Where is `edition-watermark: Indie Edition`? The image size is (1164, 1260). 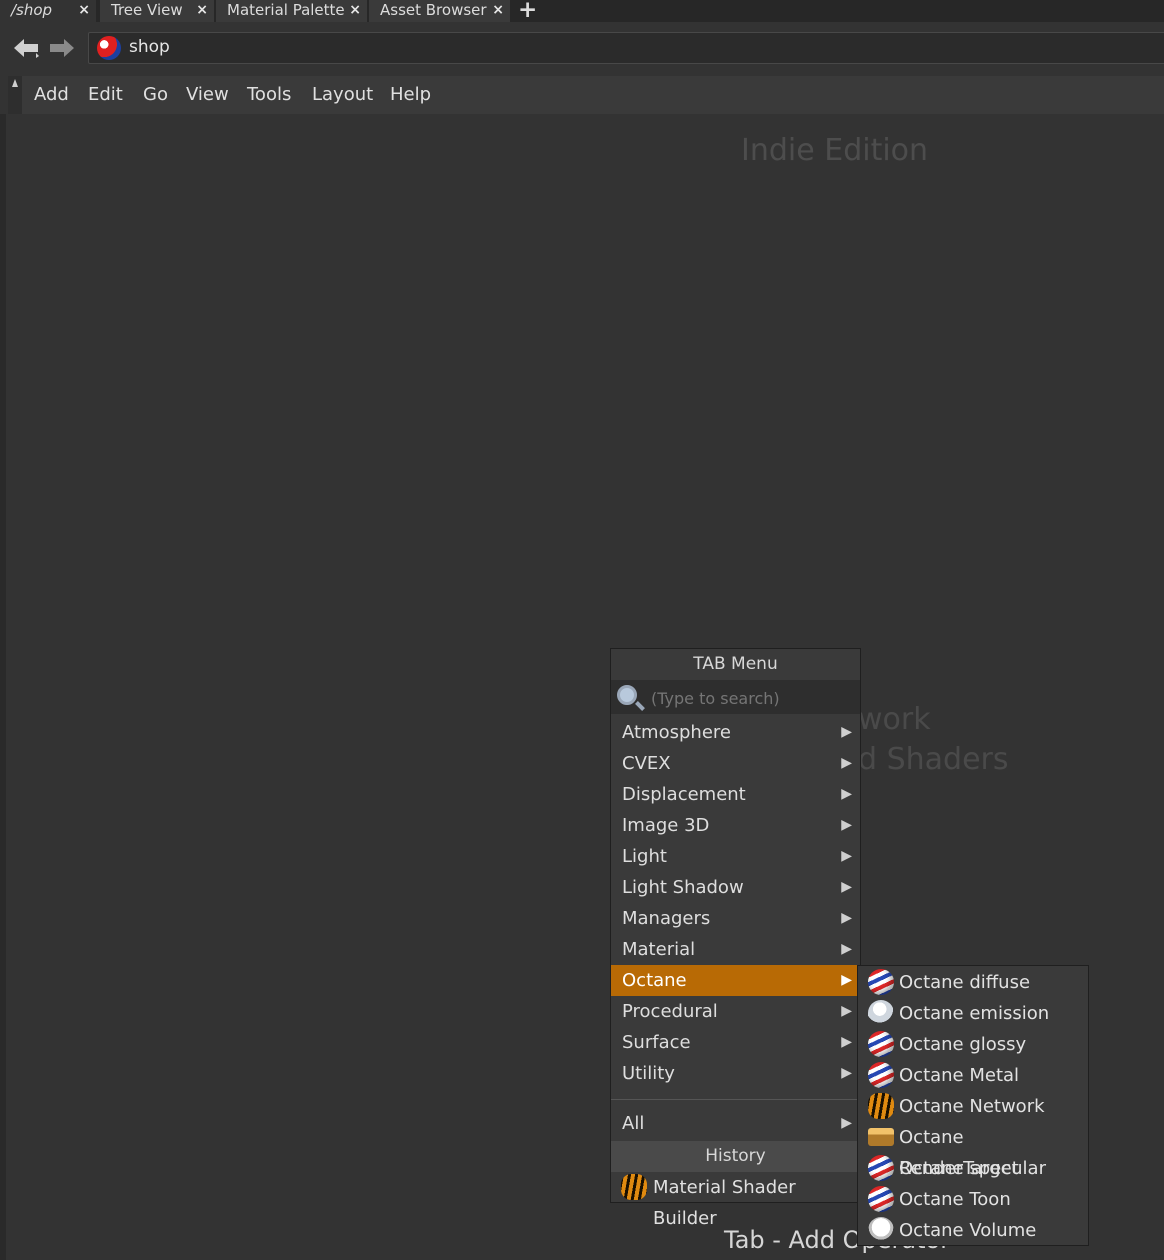
edition-watermark: Indie Edition is located at coordinates (835, 150).